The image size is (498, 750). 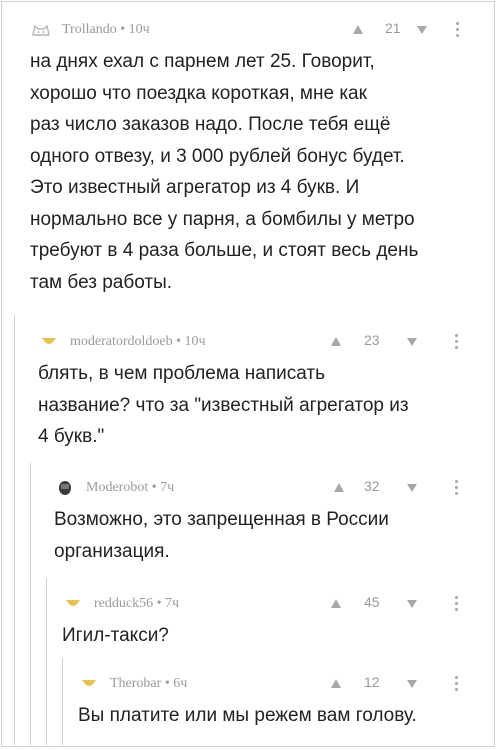 I want to click on comment-meta: redduck56 • 7ч, so click(x=136, y=604).